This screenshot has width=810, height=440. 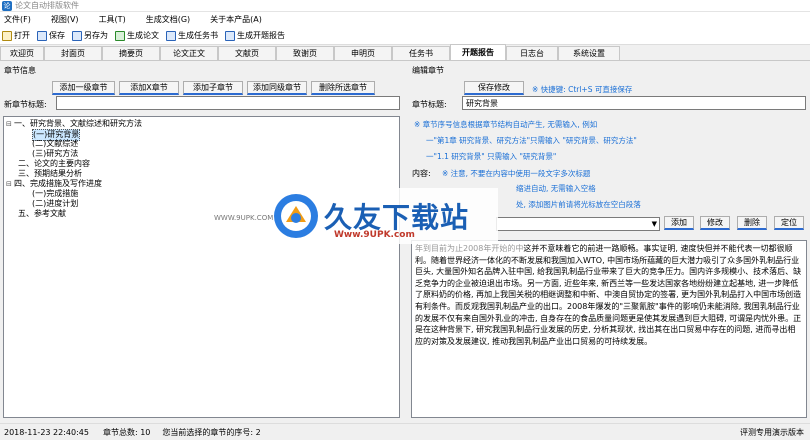 I want to click on tree-node: 一、研究背景、文献综述和研究方法, so click(x=78, y=124).